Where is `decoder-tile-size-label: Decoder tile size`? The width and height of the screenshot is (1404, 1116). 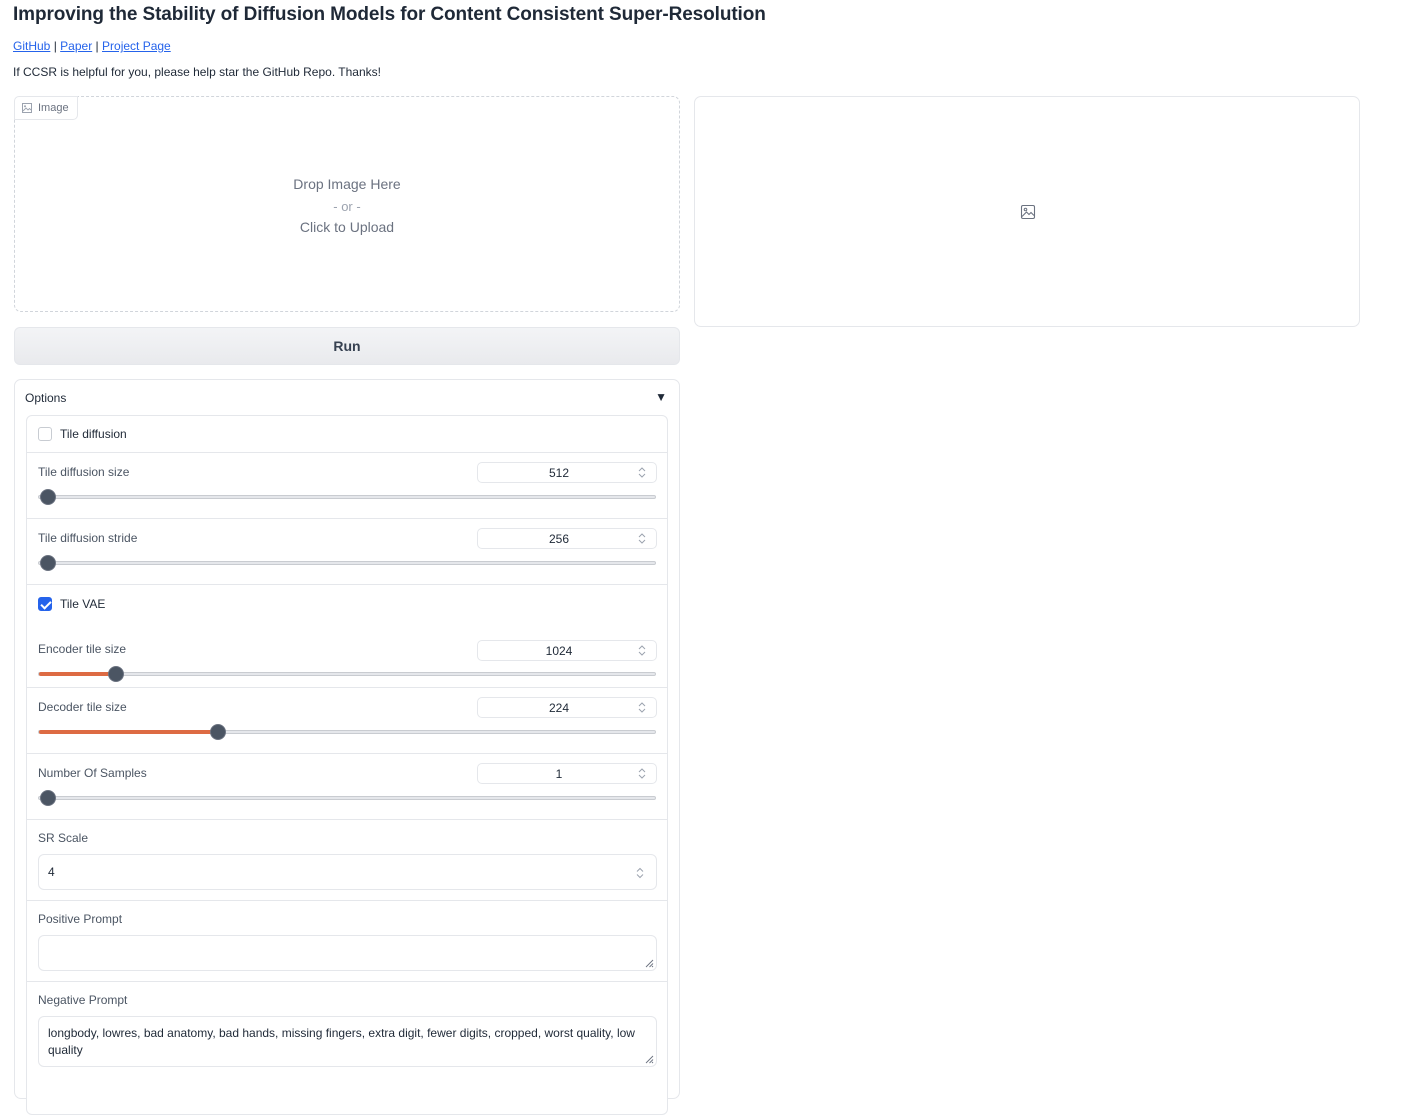 decoder-tile-size-label: Decoder tile size is located at coordinates (82, 707).